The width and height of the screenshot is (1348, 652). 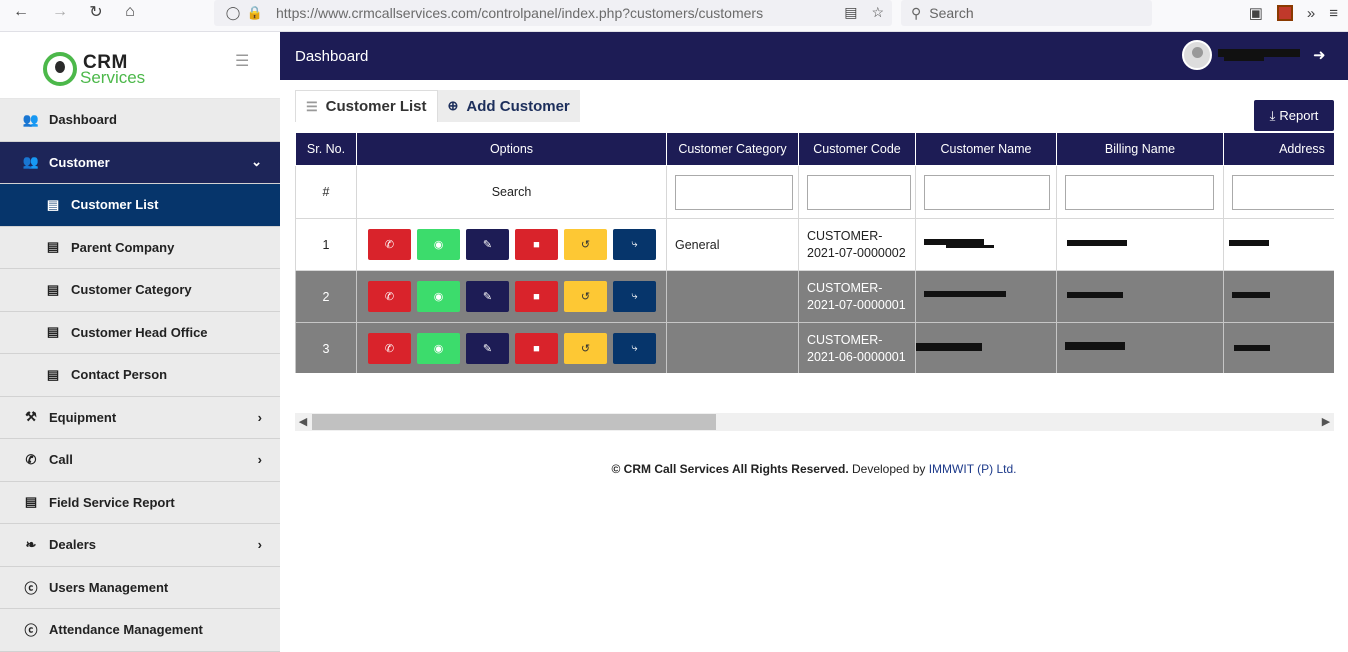 I want to click on name-filter-input, so click(x=987, y=192).